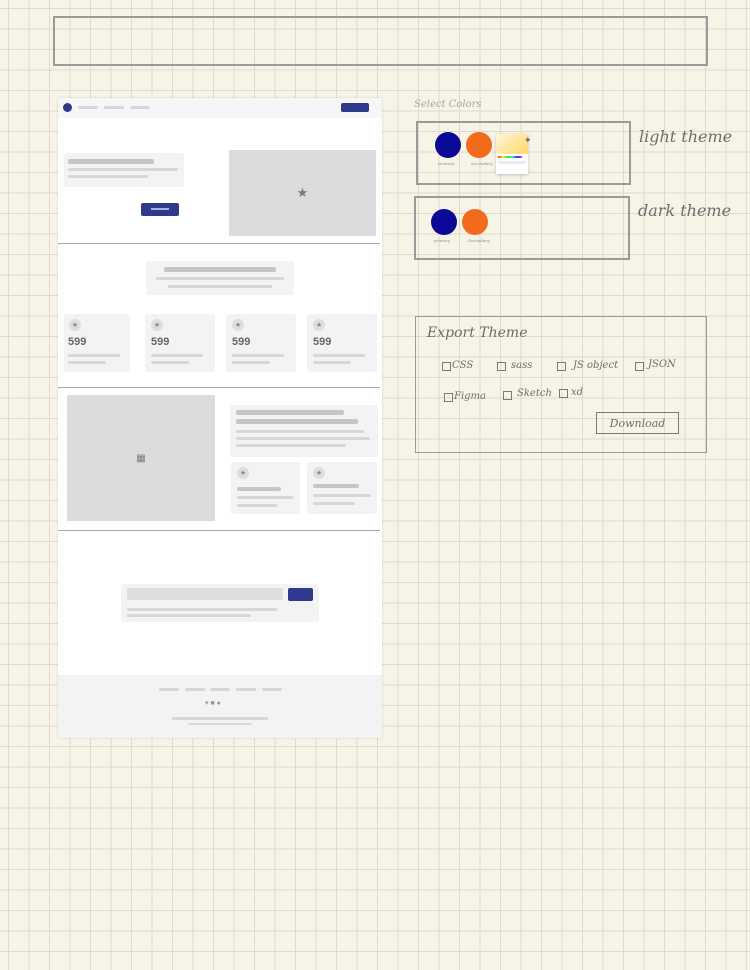 This screenshot has height=970, width=750. Describe the element at coordinates (470, 396) in the screenshot. I see `figma-label: Figma` at that location.